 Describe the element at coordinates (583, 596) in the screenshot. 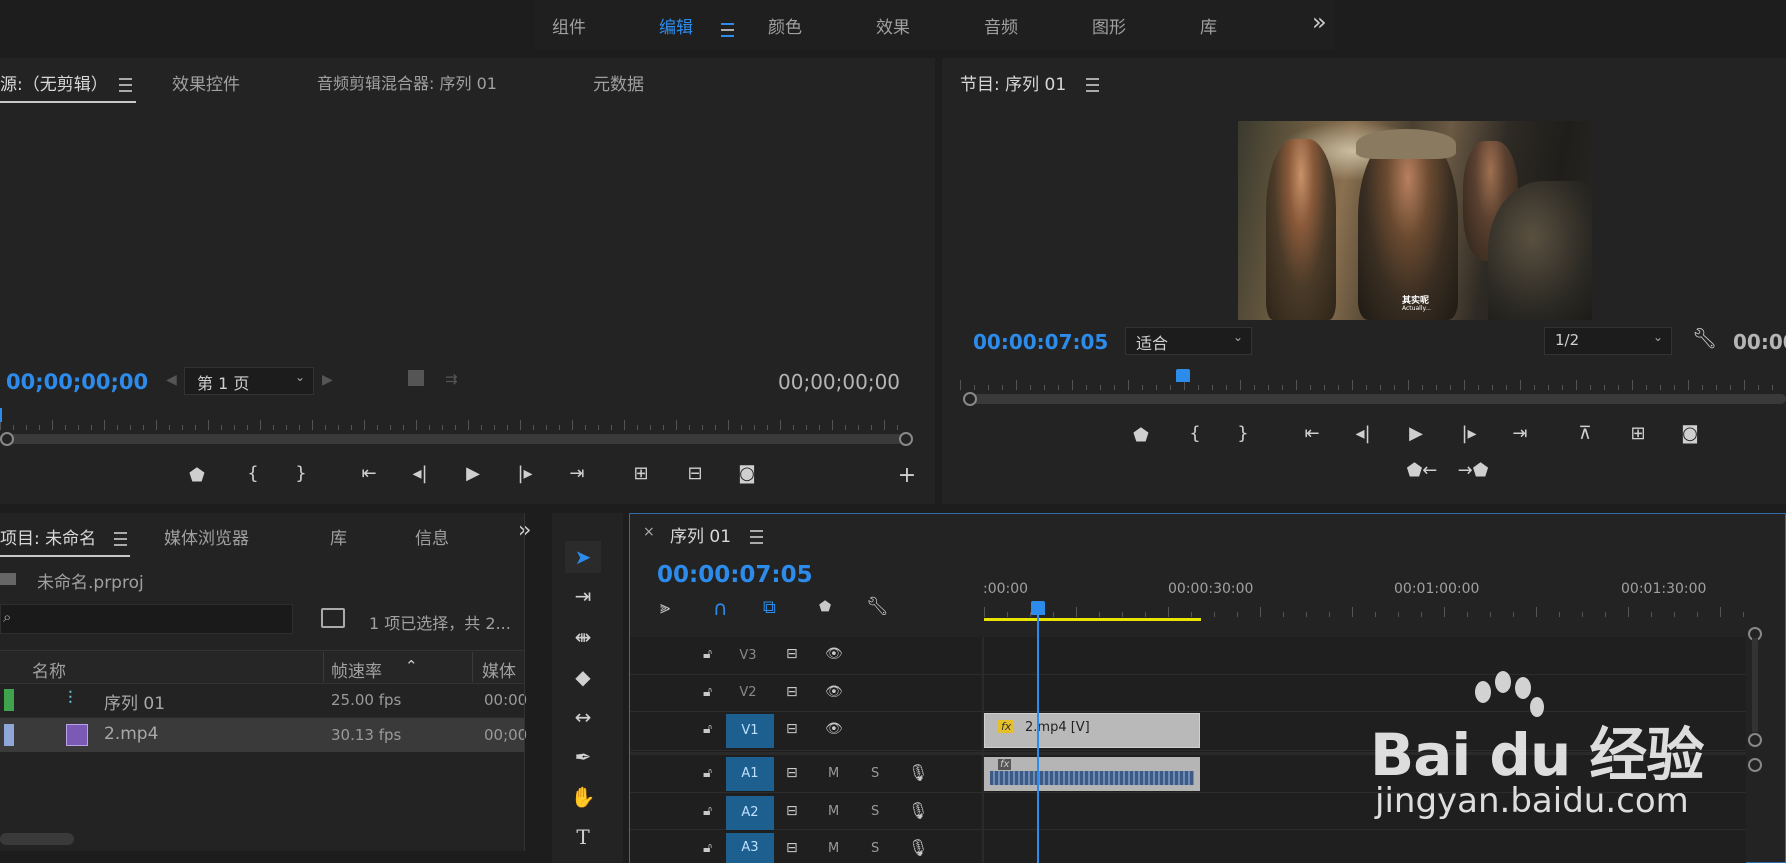

I see `track-select-tool-icon: ⇥` at that location.